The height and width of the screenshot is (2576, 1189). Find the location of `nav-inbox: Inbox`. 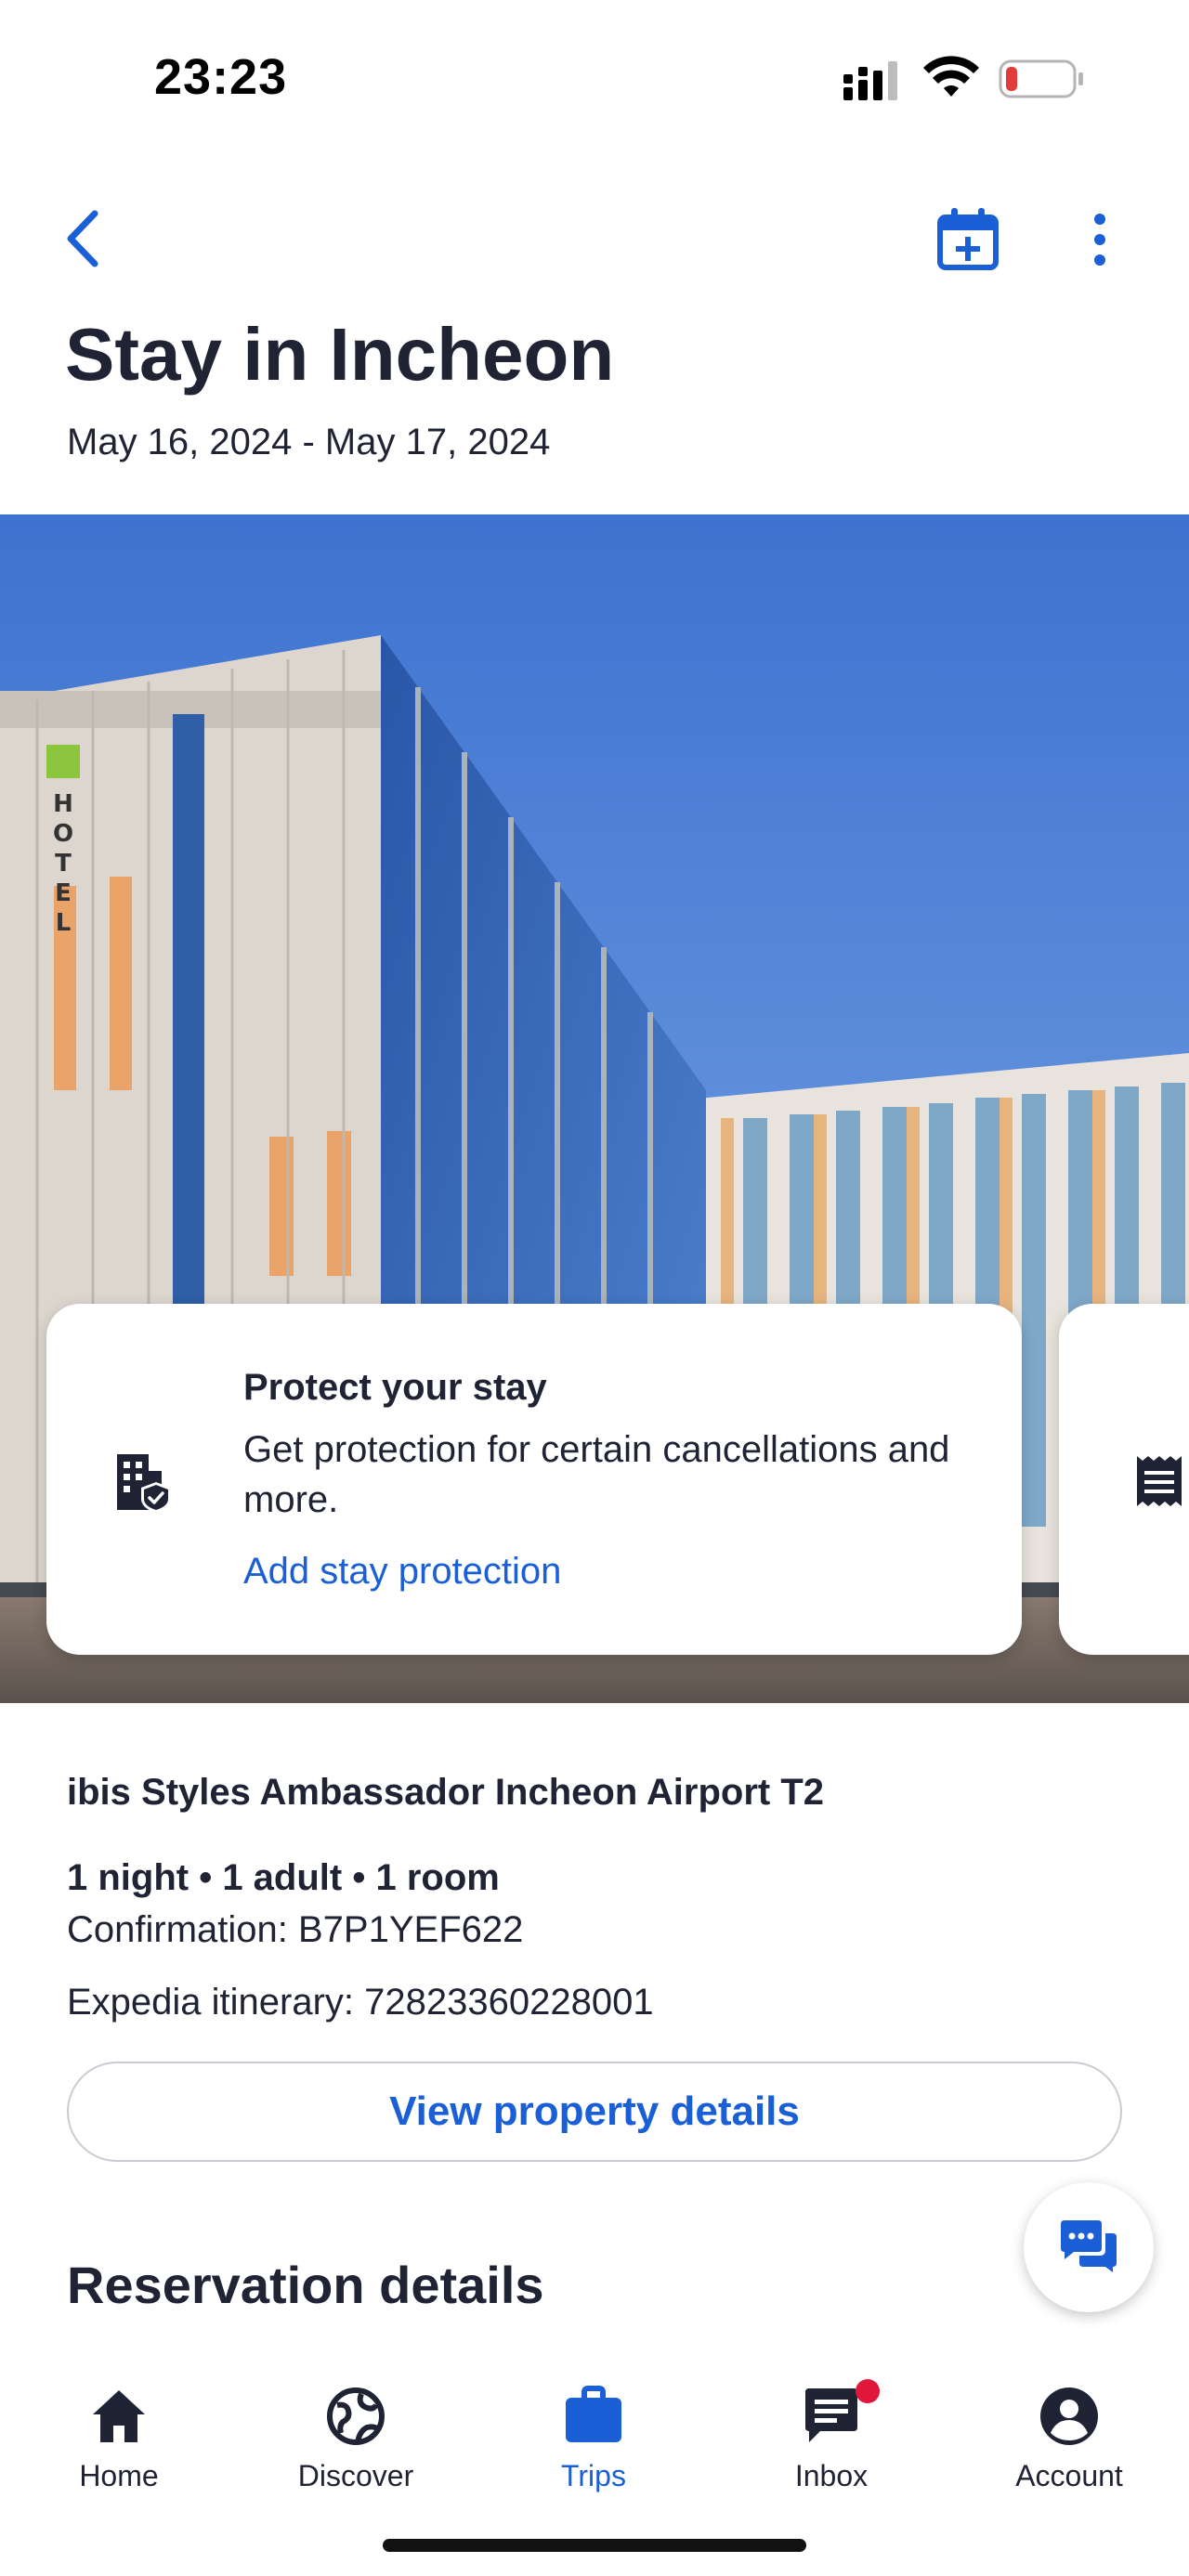

nav-inbox: Inbox is located at coordinates (831, 2428).